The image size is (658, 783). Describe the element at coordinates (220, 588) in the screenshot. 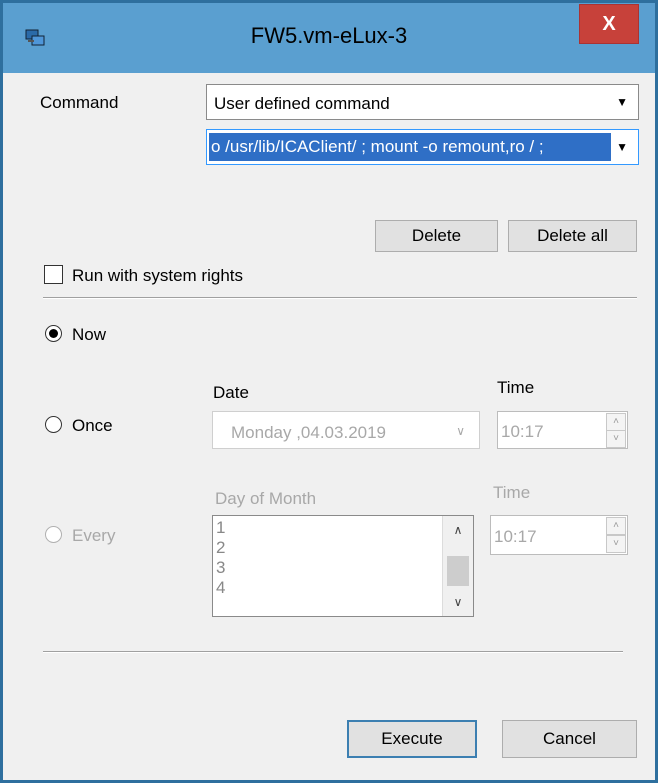

I see `list-item: 4` at that location.